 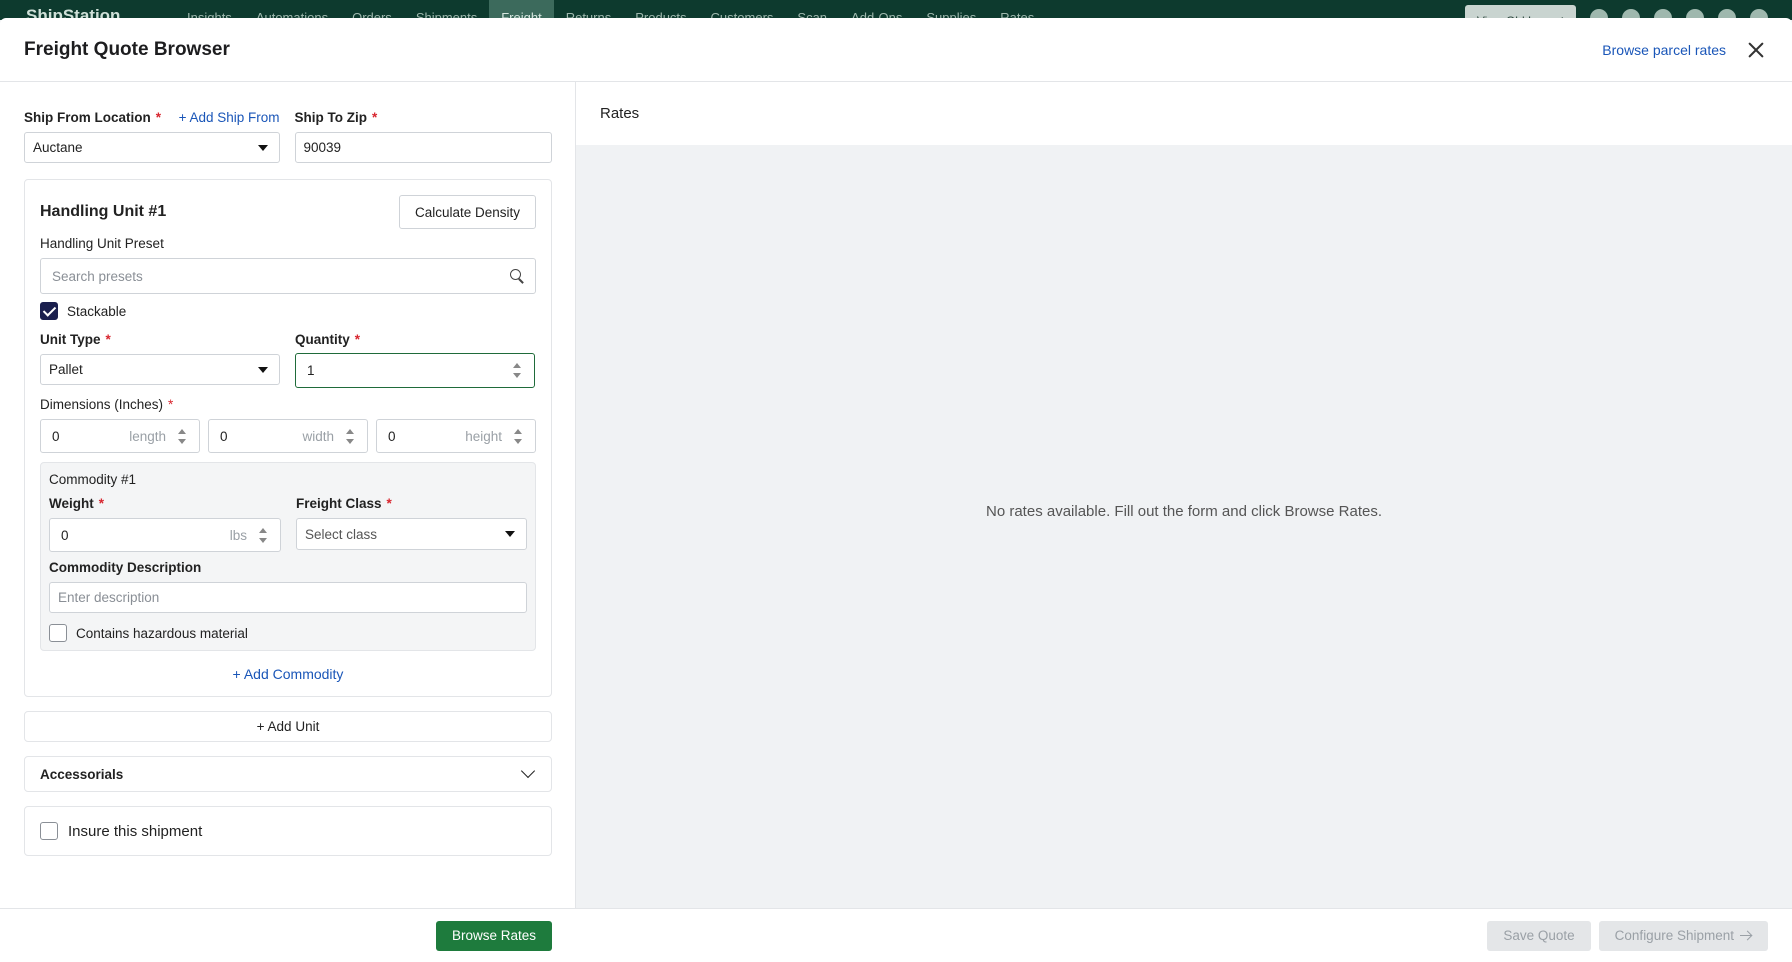 I want to click on dimensions-label: Dimensions (Inches), so click(x=102, y=404).